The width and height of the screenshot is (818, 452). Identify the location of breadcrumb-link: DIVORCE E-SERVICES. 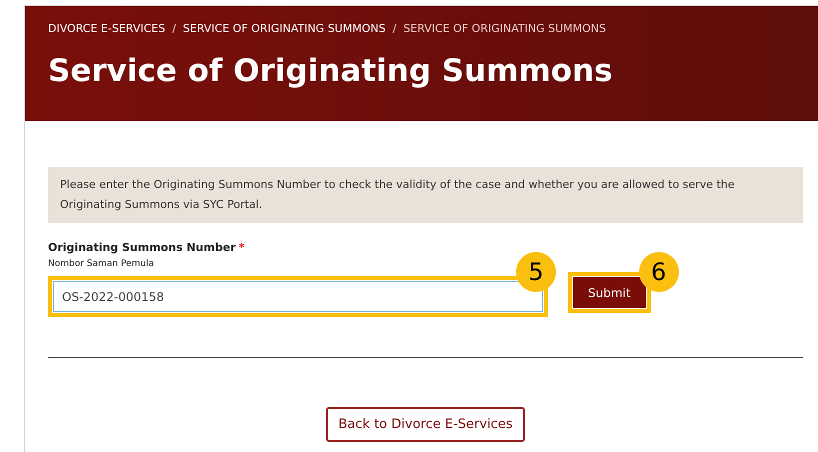
(107, 29).